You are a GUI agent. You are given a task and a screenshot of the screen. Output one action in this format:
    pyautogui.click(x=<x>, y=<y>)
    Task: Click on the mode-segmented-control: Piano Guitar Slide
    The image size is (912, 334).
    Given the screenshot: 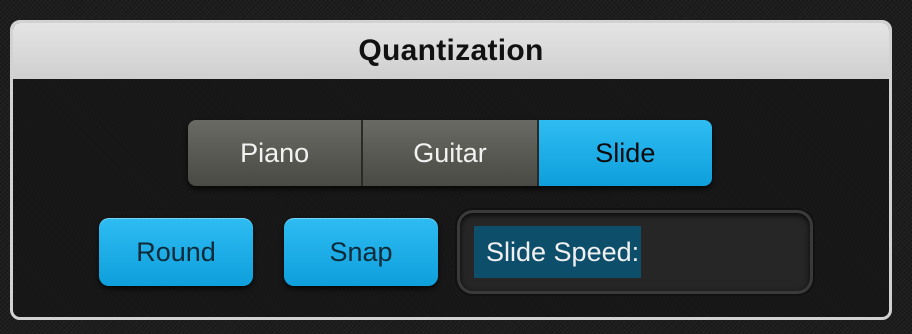 What is the action you would take?
    pyautogui.click(x=450, y=153)
    